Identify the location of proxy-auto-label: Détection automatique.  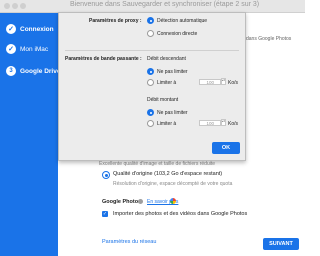
(182, 21).